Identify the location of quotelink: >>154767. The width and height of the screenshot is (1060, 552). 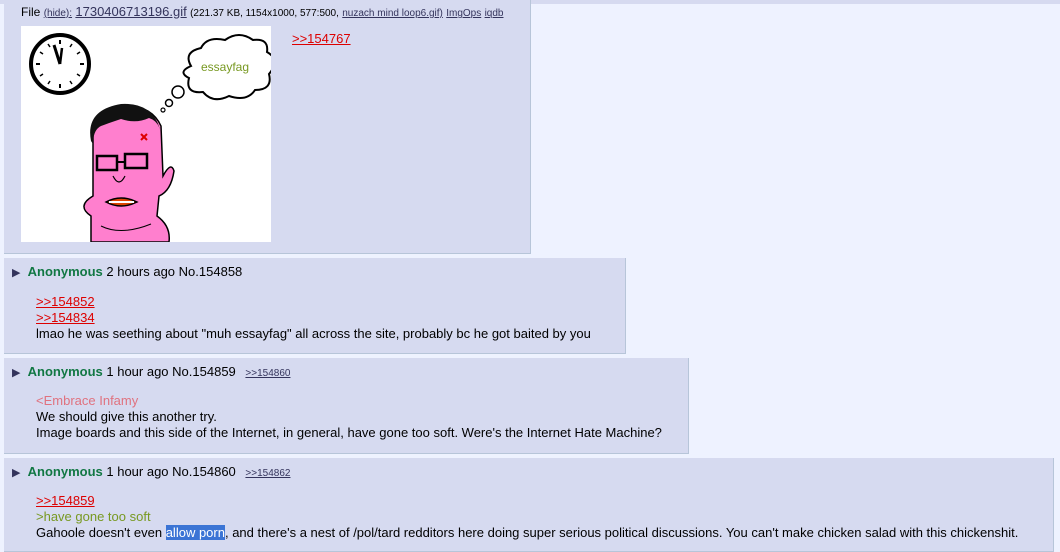
(321, 38).